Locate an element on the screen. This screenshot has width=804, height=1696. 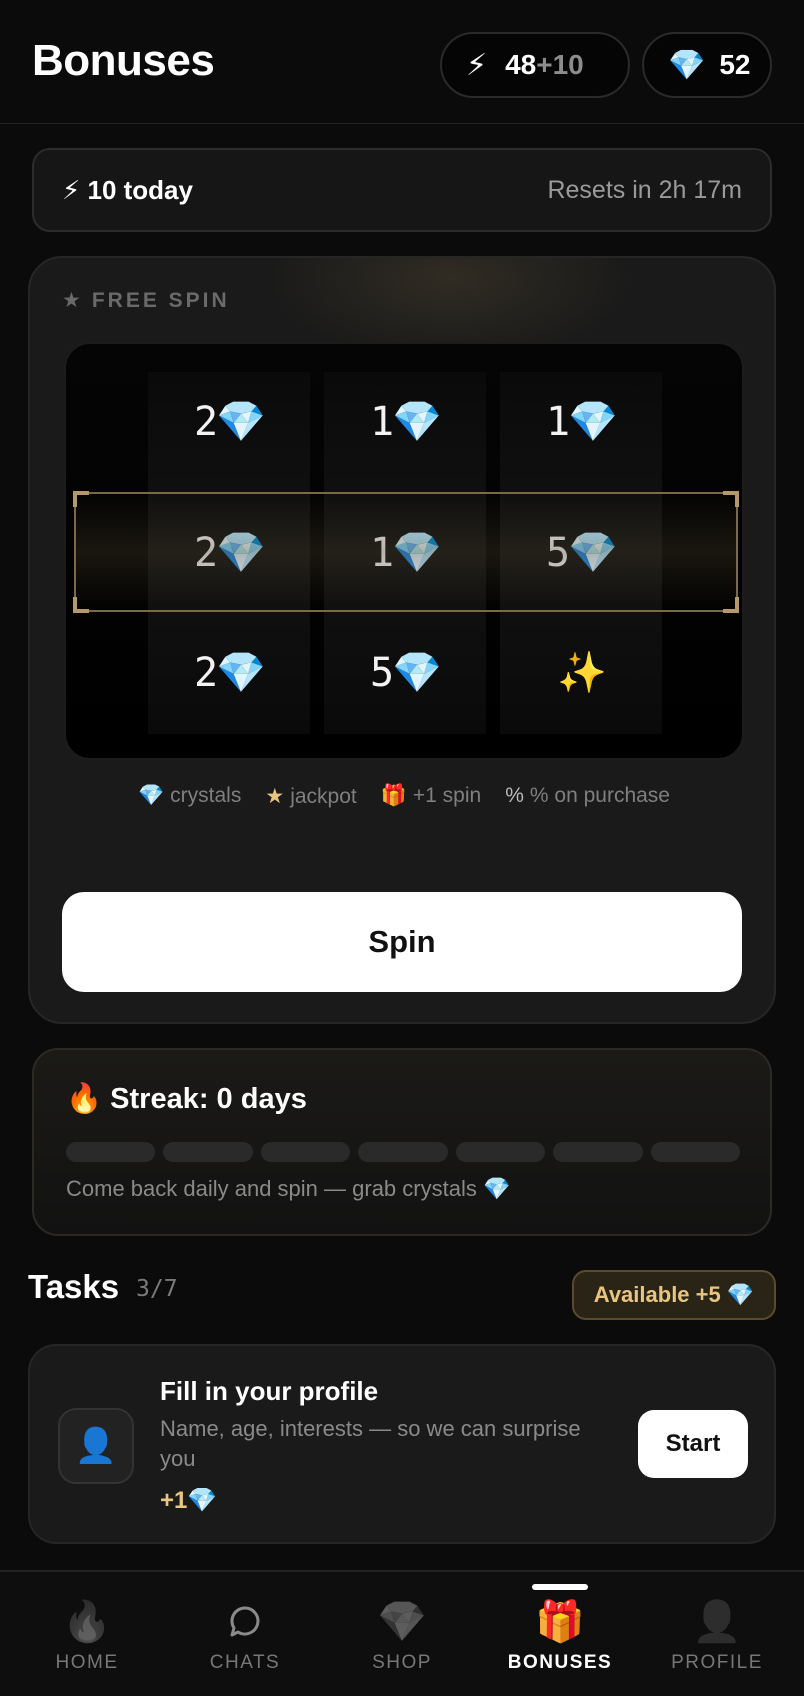
nav-item-bonuses: 🎁 BONUSES is located at coordinates (560, 1642).